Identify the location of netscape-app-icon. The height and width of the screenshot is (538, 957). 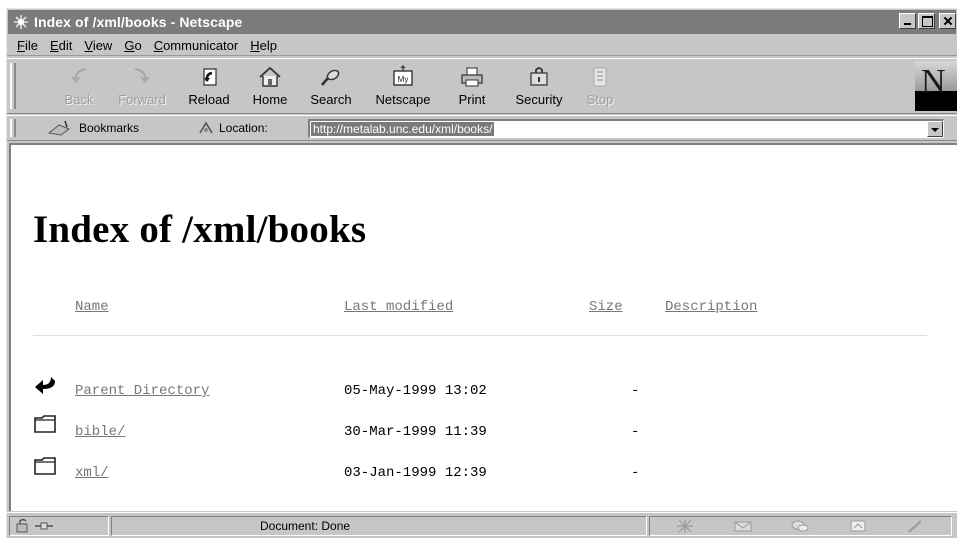
(21, 22).